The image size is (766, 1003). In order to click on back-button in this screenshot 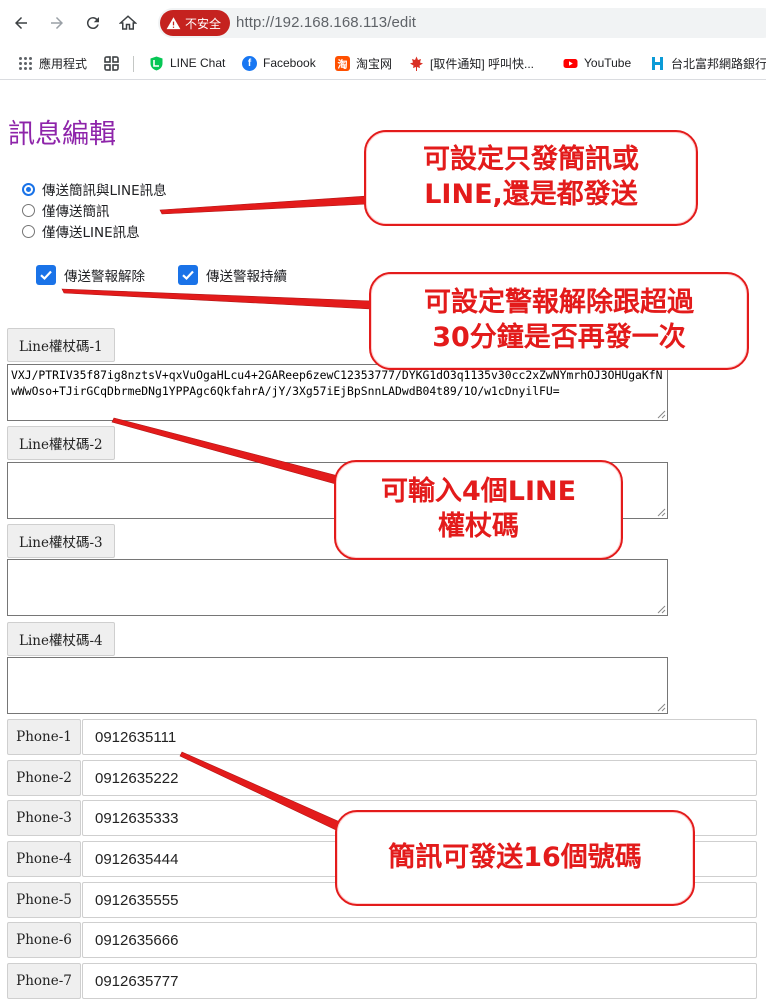, I will do `click(21, 23)`.